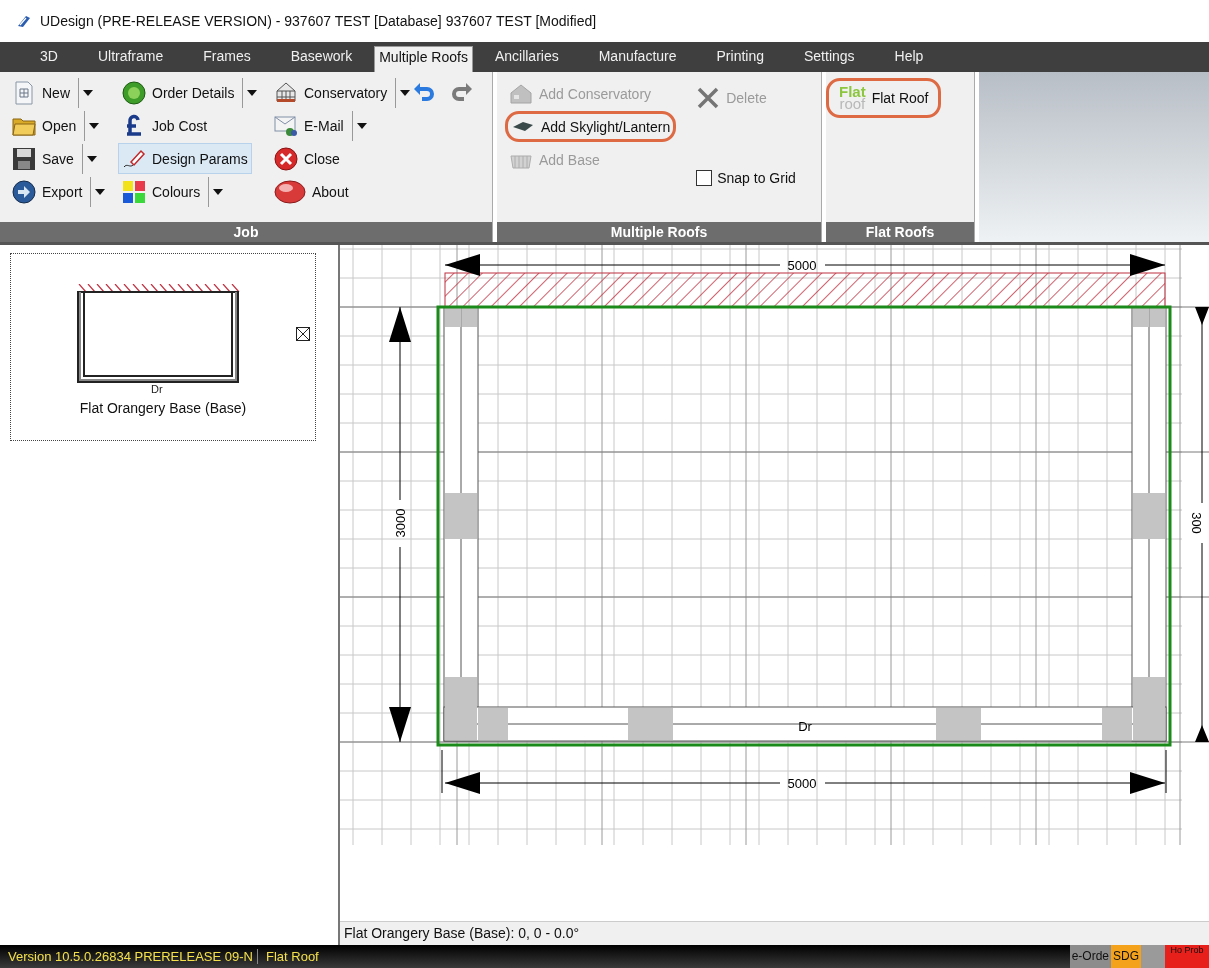 The height and width of the screenshot is (968, 1209). What do you see at coordinates (178, 92) in the screenshot?
I see `ribbon-button: Order Details` at bounding box center [178, 92].